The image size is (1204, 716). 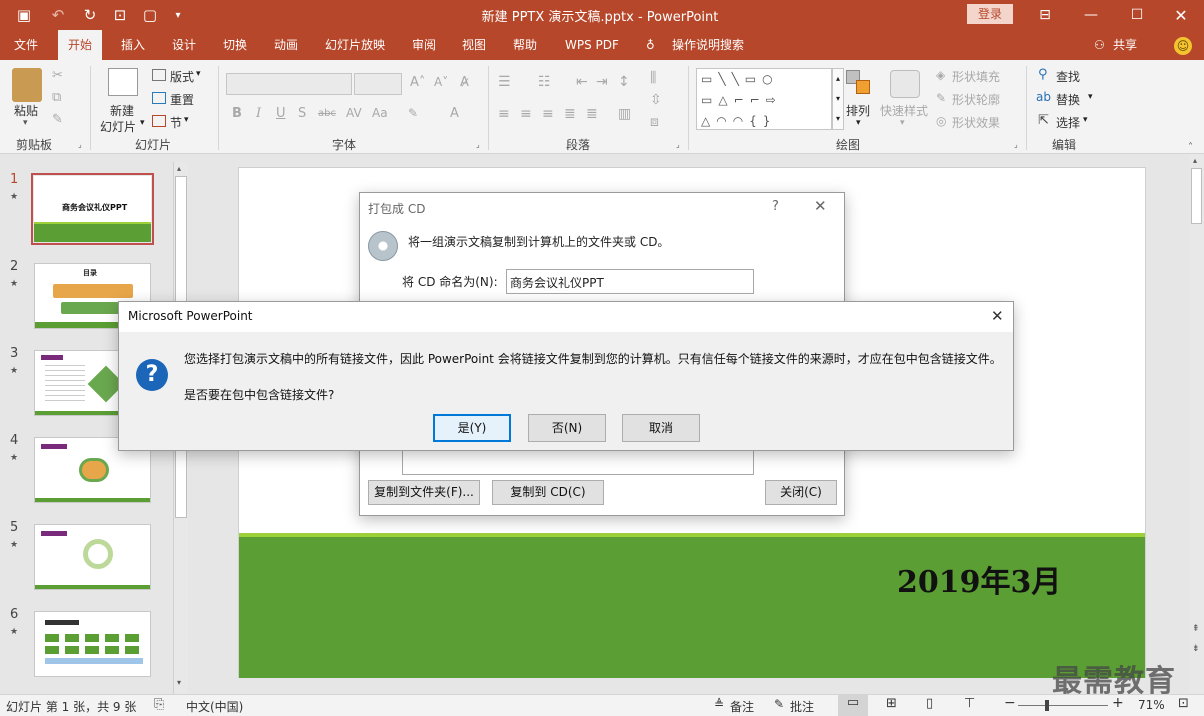 What do you see at coordinates (653, 78) in the screenshot?
I see `text-direction-icon: ⫼` at bounding box center [653, 78].